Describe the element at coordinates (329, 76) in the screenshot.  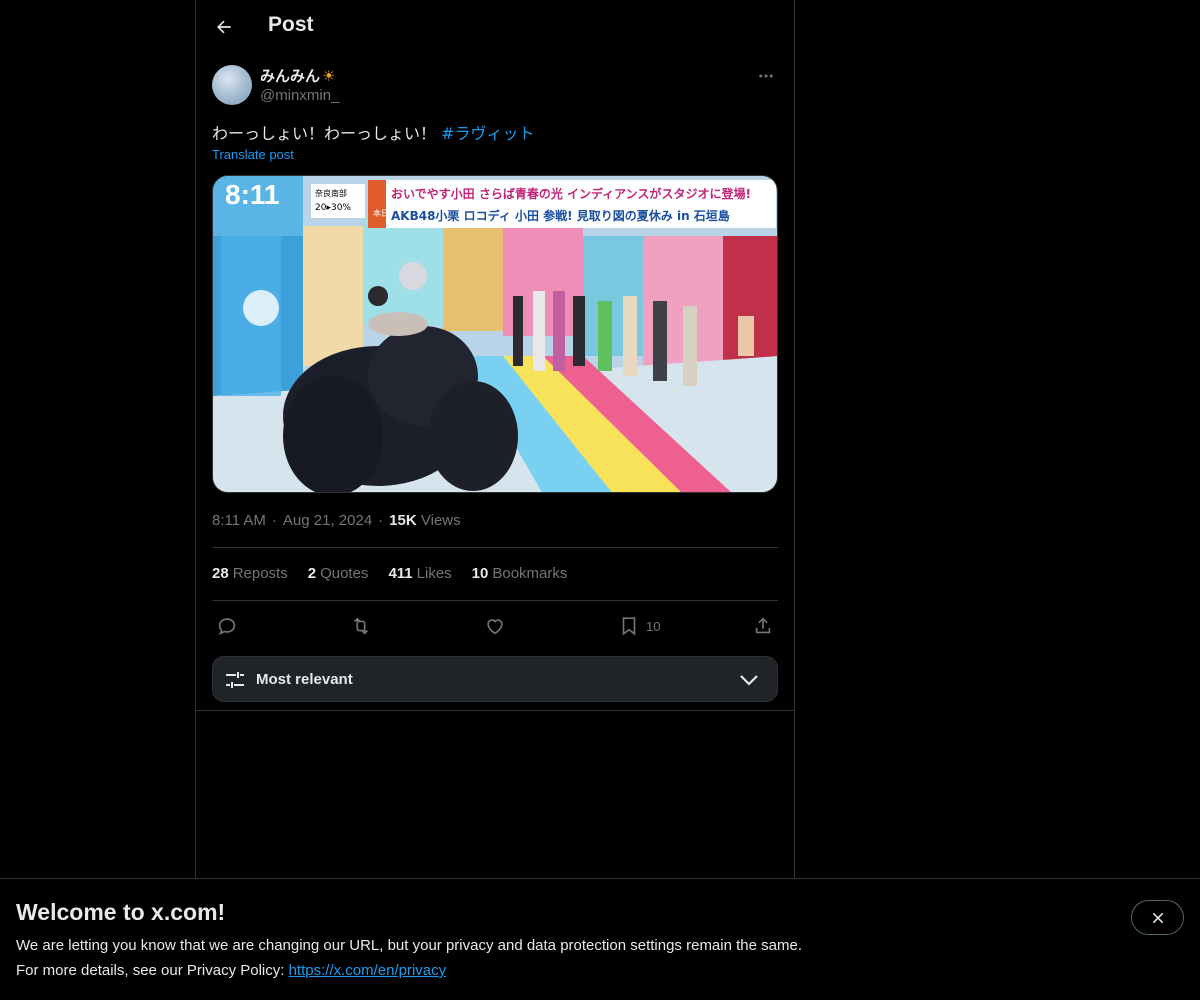
I see `sun-emoji-icon: ☀` at that location.